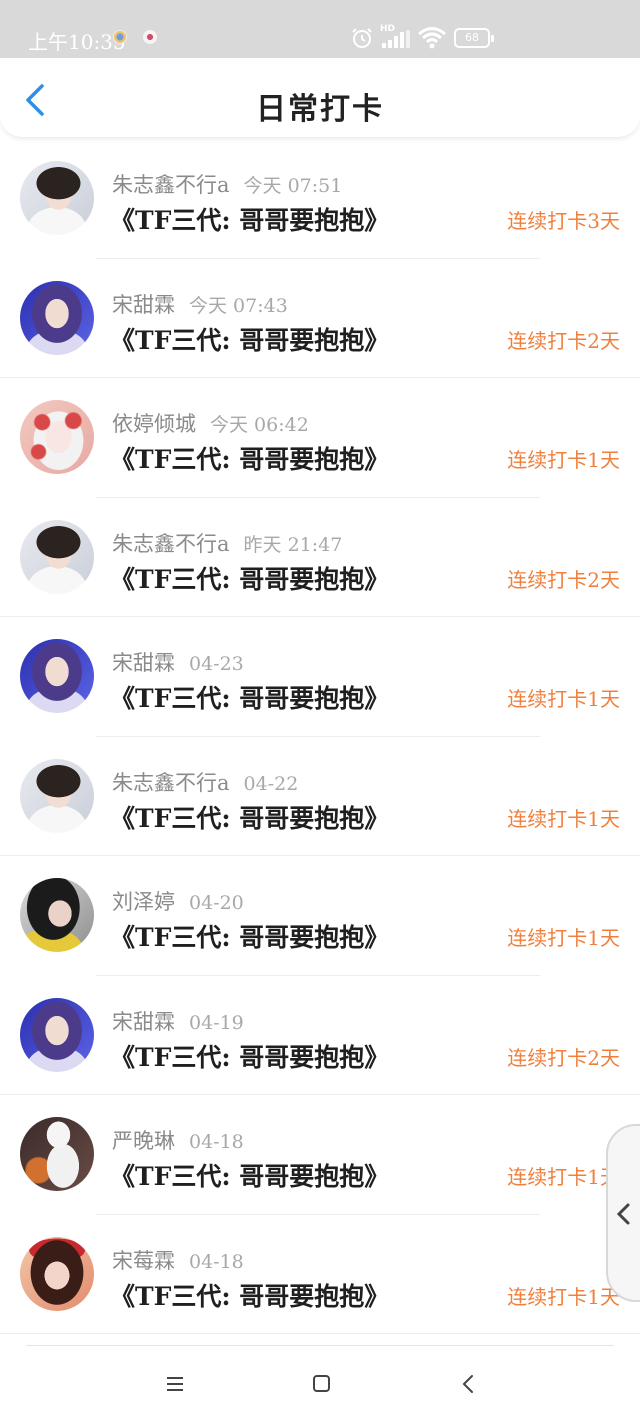 This screenshot has height=1422, width=640. Describe the element at coordinates (178, 1021) in the screenshot. I see `item-meta: 宋甜霖 04-19` at that location.